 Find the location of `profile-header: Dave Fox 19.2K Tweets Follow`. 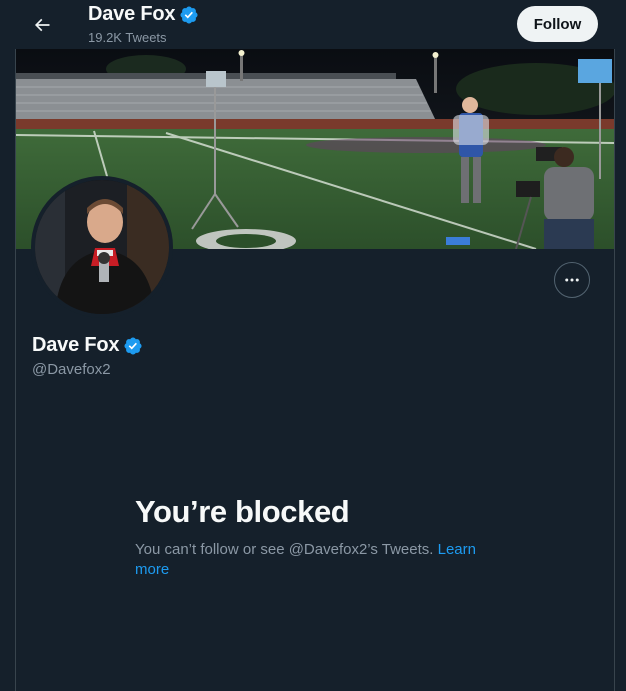

profile-header: Dave Fox 19.2K Tweets Follow is located at coordinates (313, 24).